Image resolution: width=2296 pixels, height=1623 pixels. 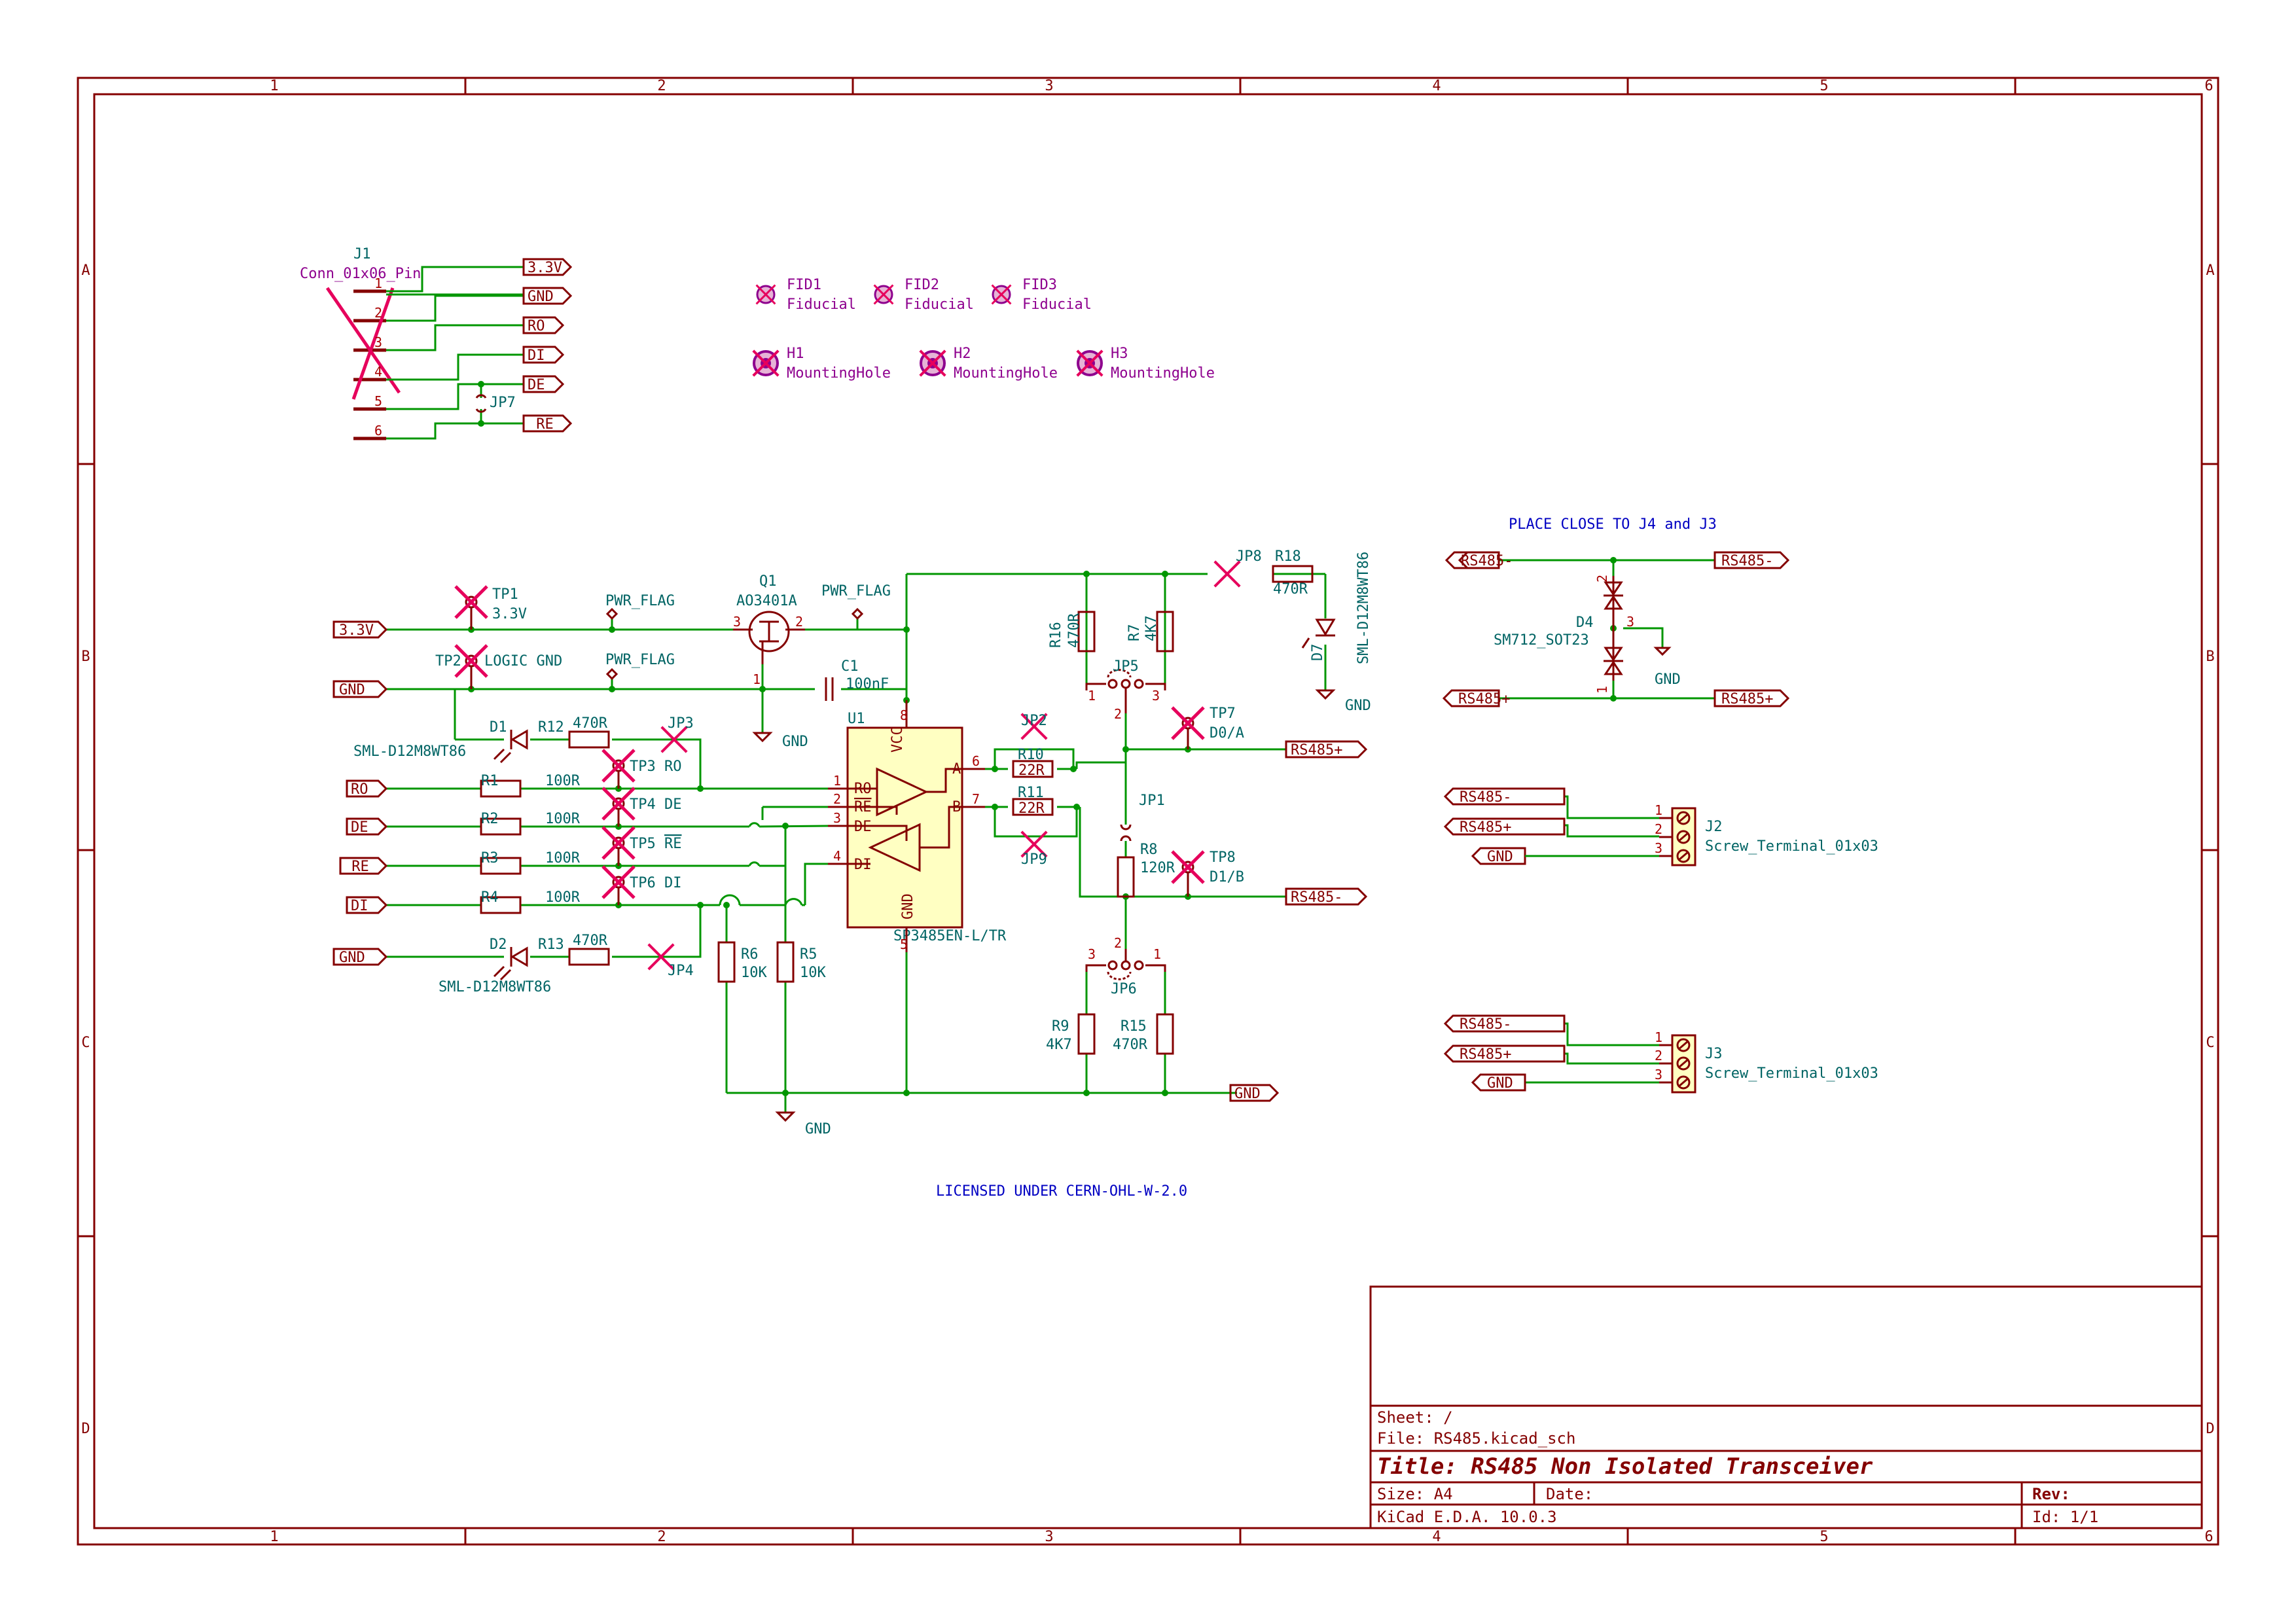 I want to click on j1-label-di: DI, so click(x=543, y=355).